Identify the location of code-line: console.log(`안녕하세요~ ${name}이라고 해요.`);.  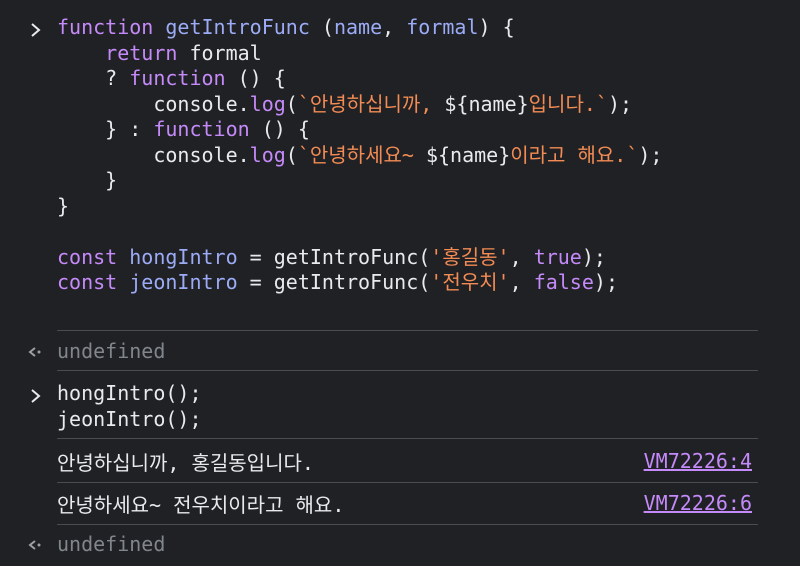
(404, 156).